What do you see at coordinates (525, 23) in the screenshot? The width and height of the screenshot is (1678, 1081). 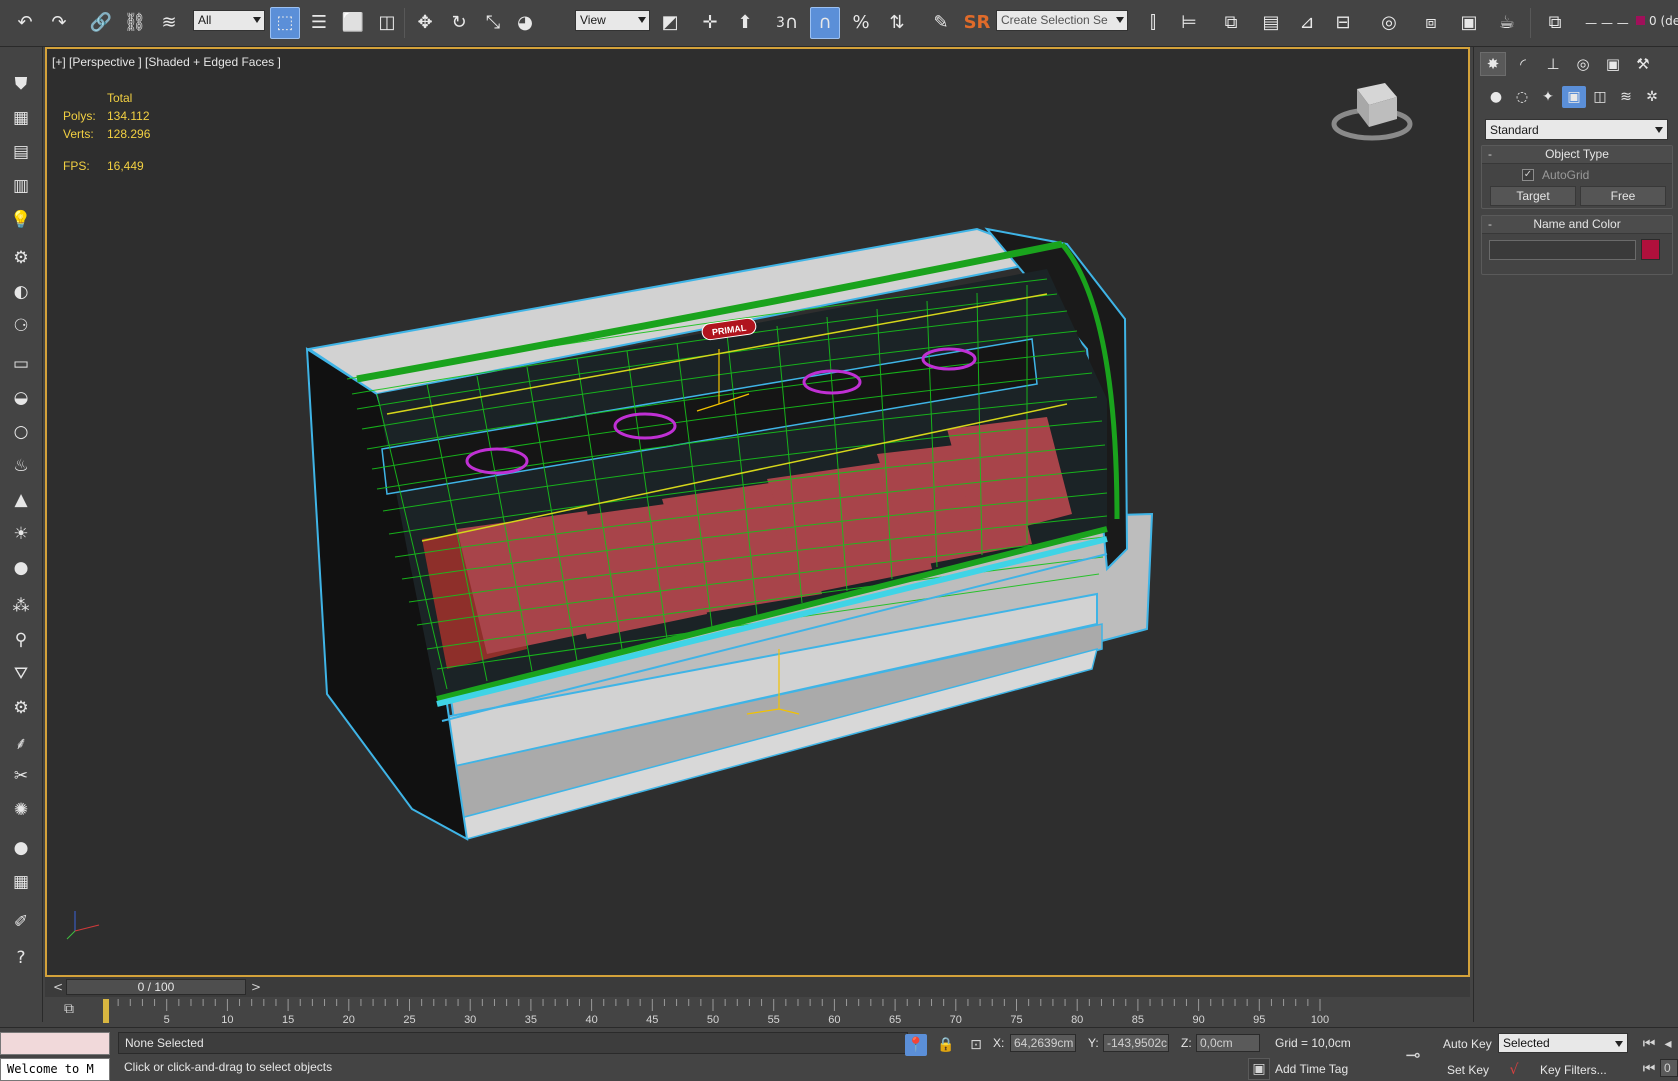 I see `select-and-place-icon: ◕` at bounding box center [525, 23].